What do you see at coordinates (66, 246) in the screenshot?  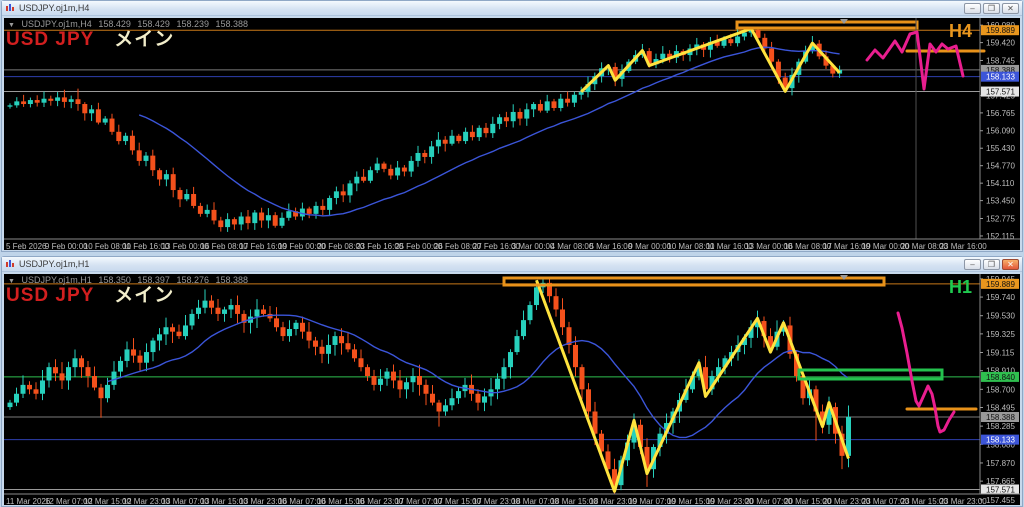 I see `svg-text: 9 Feb 00:00` at bounding box center [66, 246].